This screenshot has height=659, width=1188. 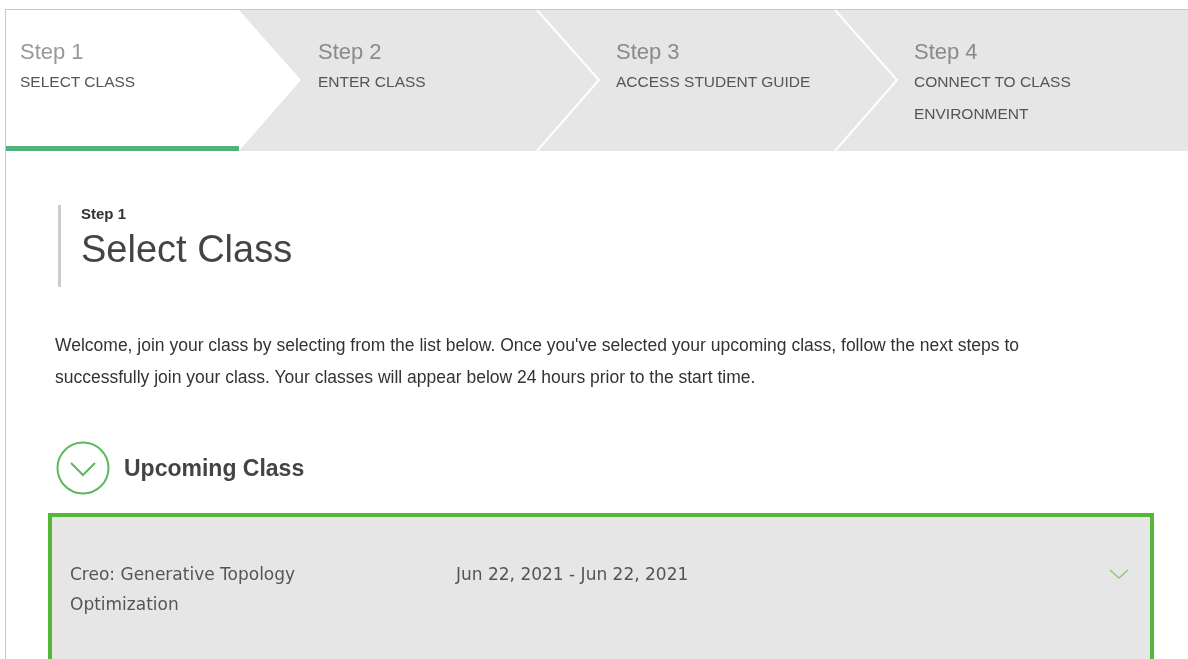 What do you see at coordinates (538, 361) in the screenshot?
I see `intro-text: Welcome, join your class by selecting from the list below. Once you've selected your upcoming class, follow the next steps to successfully join your class. Your classes will appear below 24 hours prior to the start time.` at bounding box center [538, 361].